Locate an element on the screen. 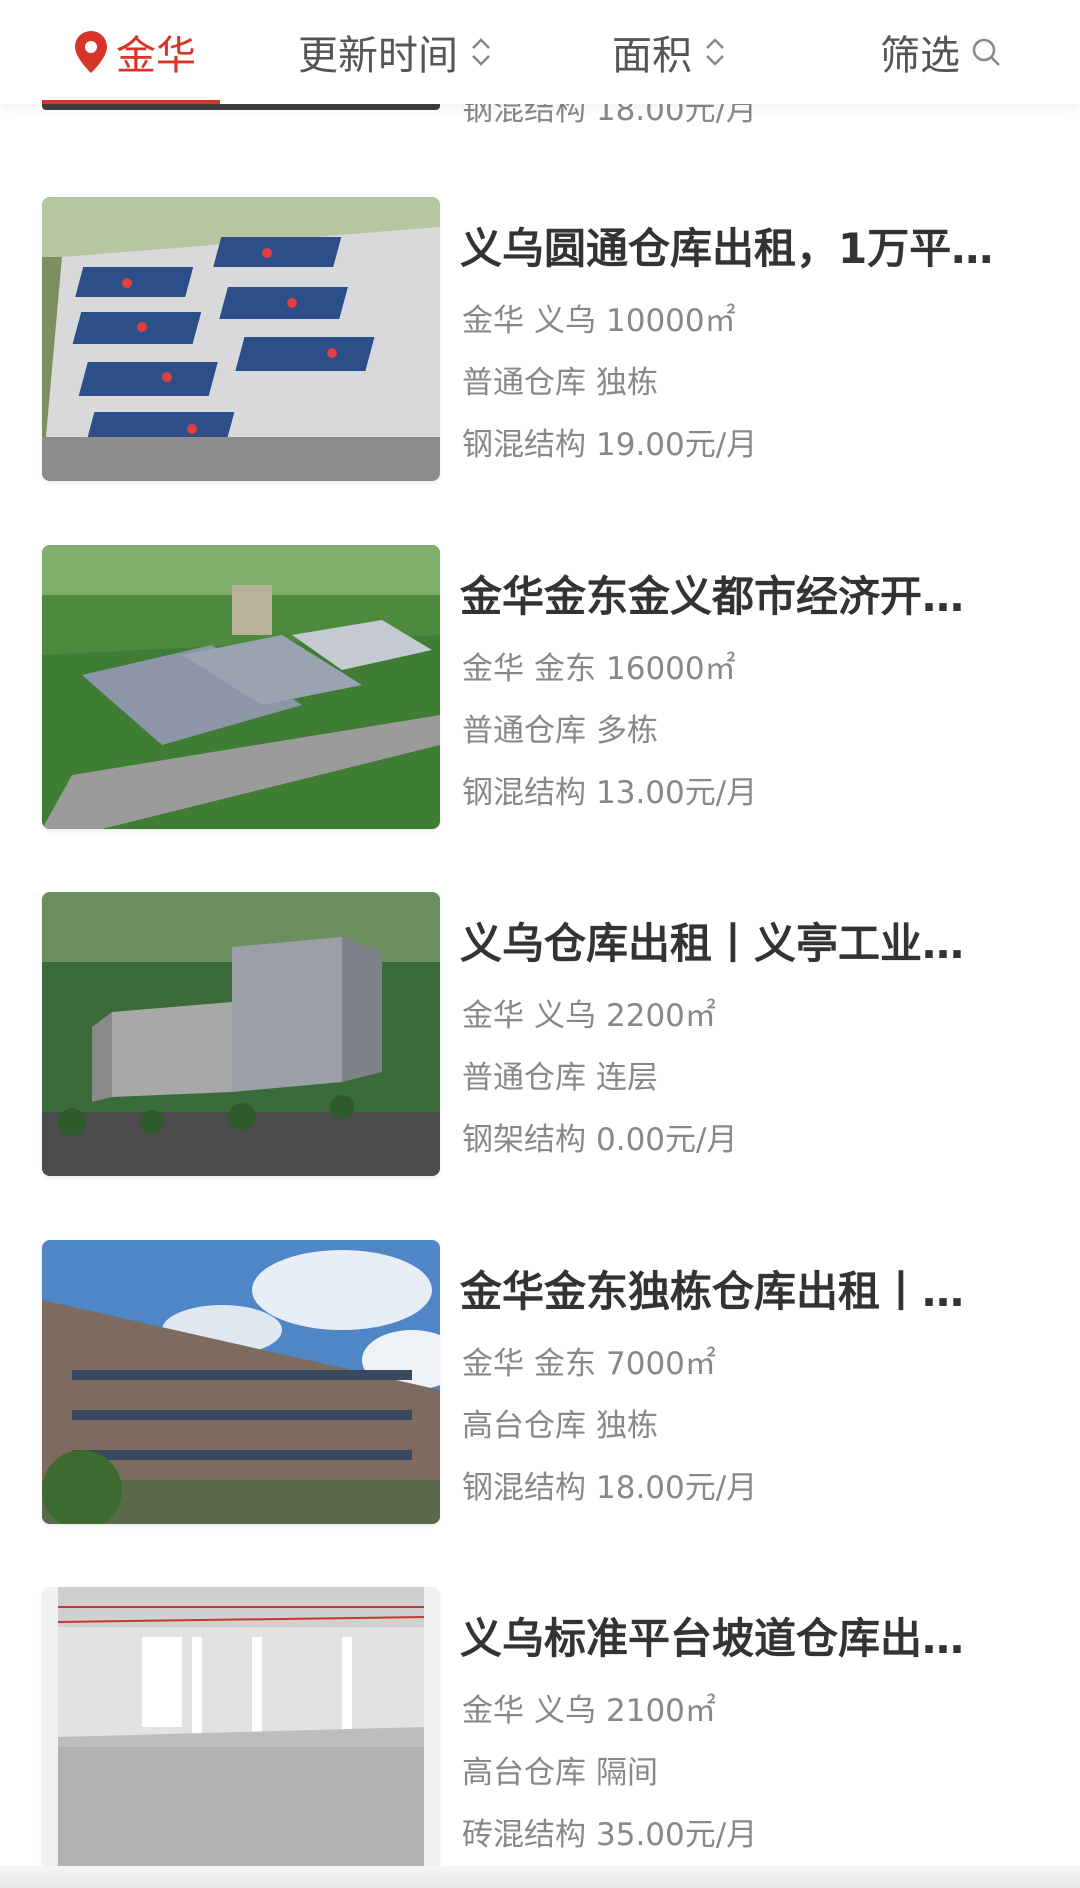 This screenshot has height=1888, width=1080. listing-structure: 砖混结构 is located at coordinates (524, 1835).